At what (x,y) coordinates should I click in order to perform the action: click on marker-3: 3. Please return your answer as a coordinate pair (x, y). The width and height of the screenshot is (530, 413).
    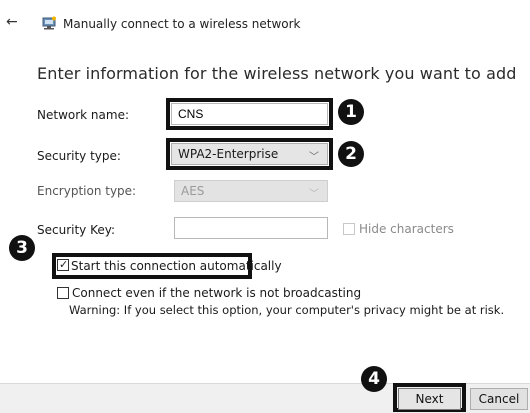
    Looking at the image, I should click on (22, 248).